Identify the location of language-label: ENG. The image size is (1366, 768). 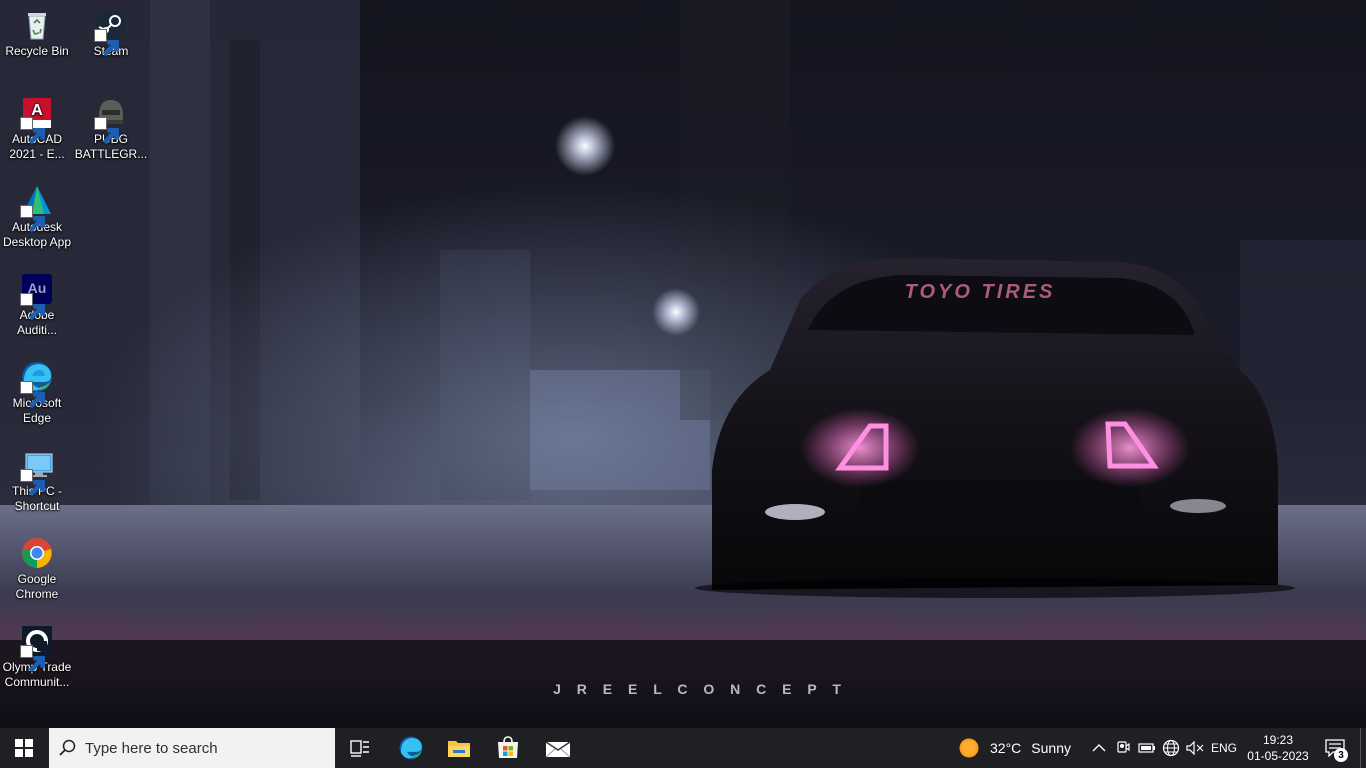
(1224, 748).